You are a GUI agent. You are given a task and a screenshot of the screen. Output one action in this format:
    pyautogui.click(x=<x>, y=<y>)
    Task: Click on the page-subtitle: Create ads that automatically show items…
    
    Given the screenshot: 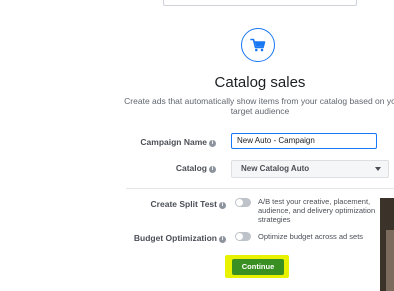 What is the action you would take?
    pyautogui.click(x=197, y=106)
    